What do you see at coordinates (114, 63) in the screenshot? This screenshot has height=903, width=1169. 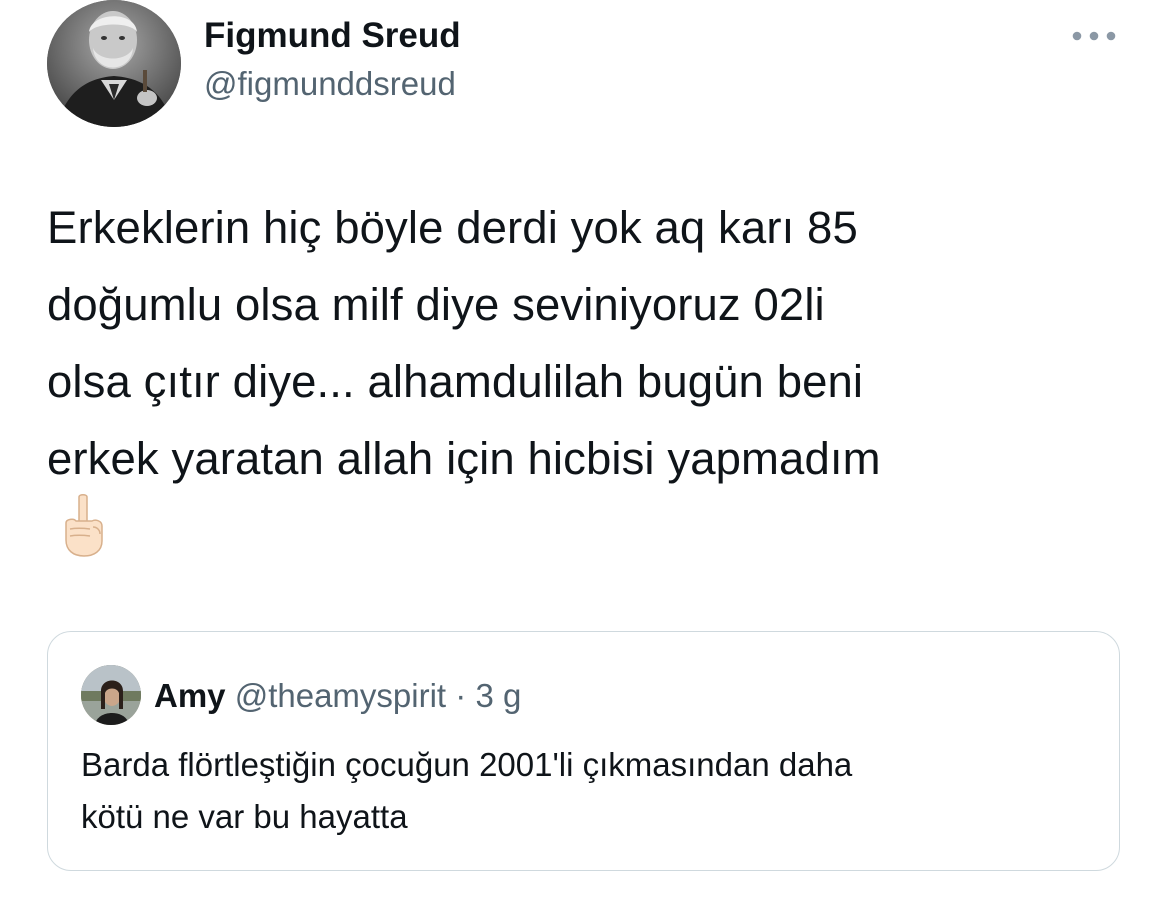 I see `author-avatar` at bounding box center [114, 63].